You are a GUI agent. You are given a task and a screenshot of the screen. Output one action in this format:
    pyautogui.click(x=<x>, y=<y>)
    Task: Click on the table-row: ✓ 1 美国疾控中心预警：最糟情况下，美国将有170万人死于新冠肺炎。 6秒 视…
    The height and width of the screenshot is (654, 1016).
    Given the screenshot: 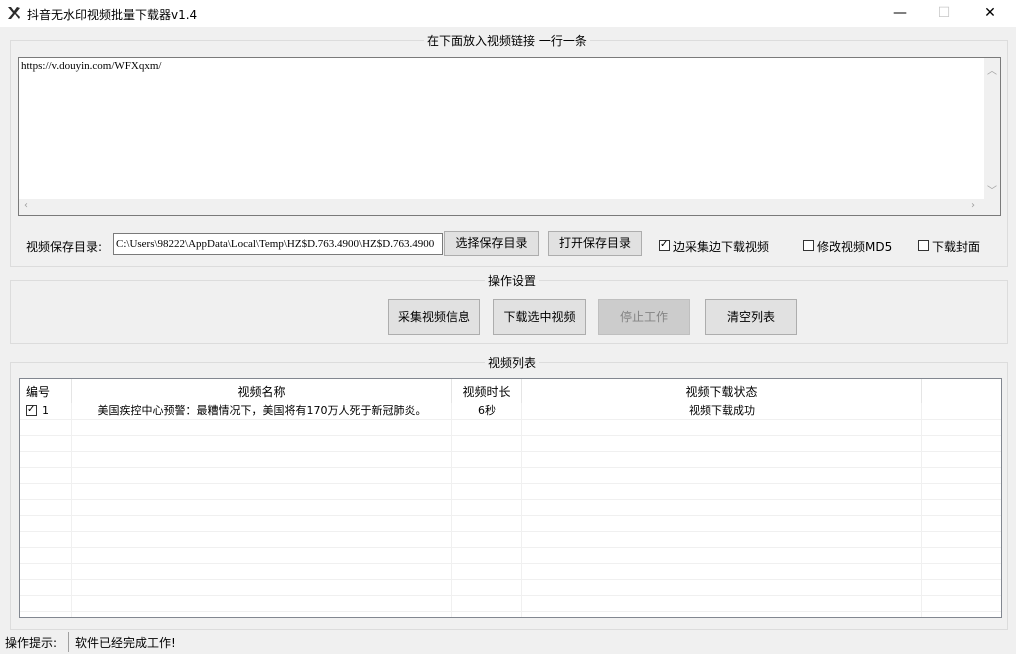 What is the action you would take?
    pyautogui.click(x=510, y=411)
    